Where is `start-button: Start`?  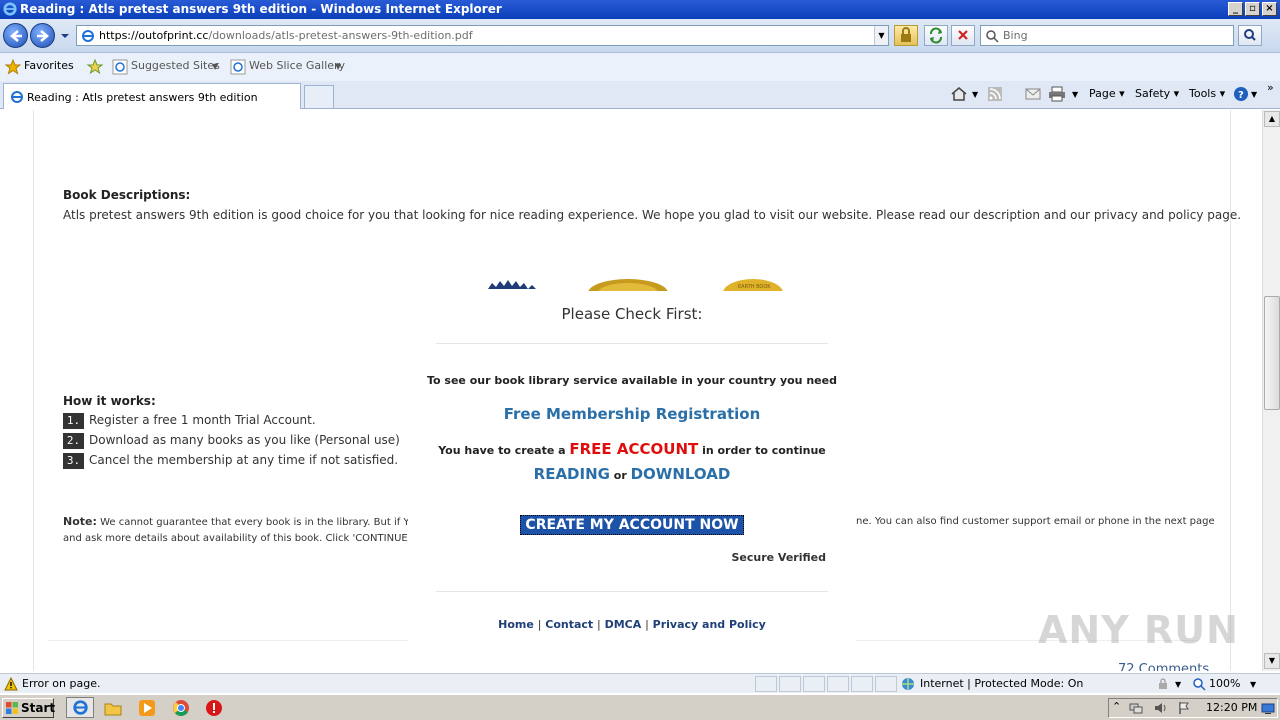
start-button: Start is located at coordinates (29, 708).